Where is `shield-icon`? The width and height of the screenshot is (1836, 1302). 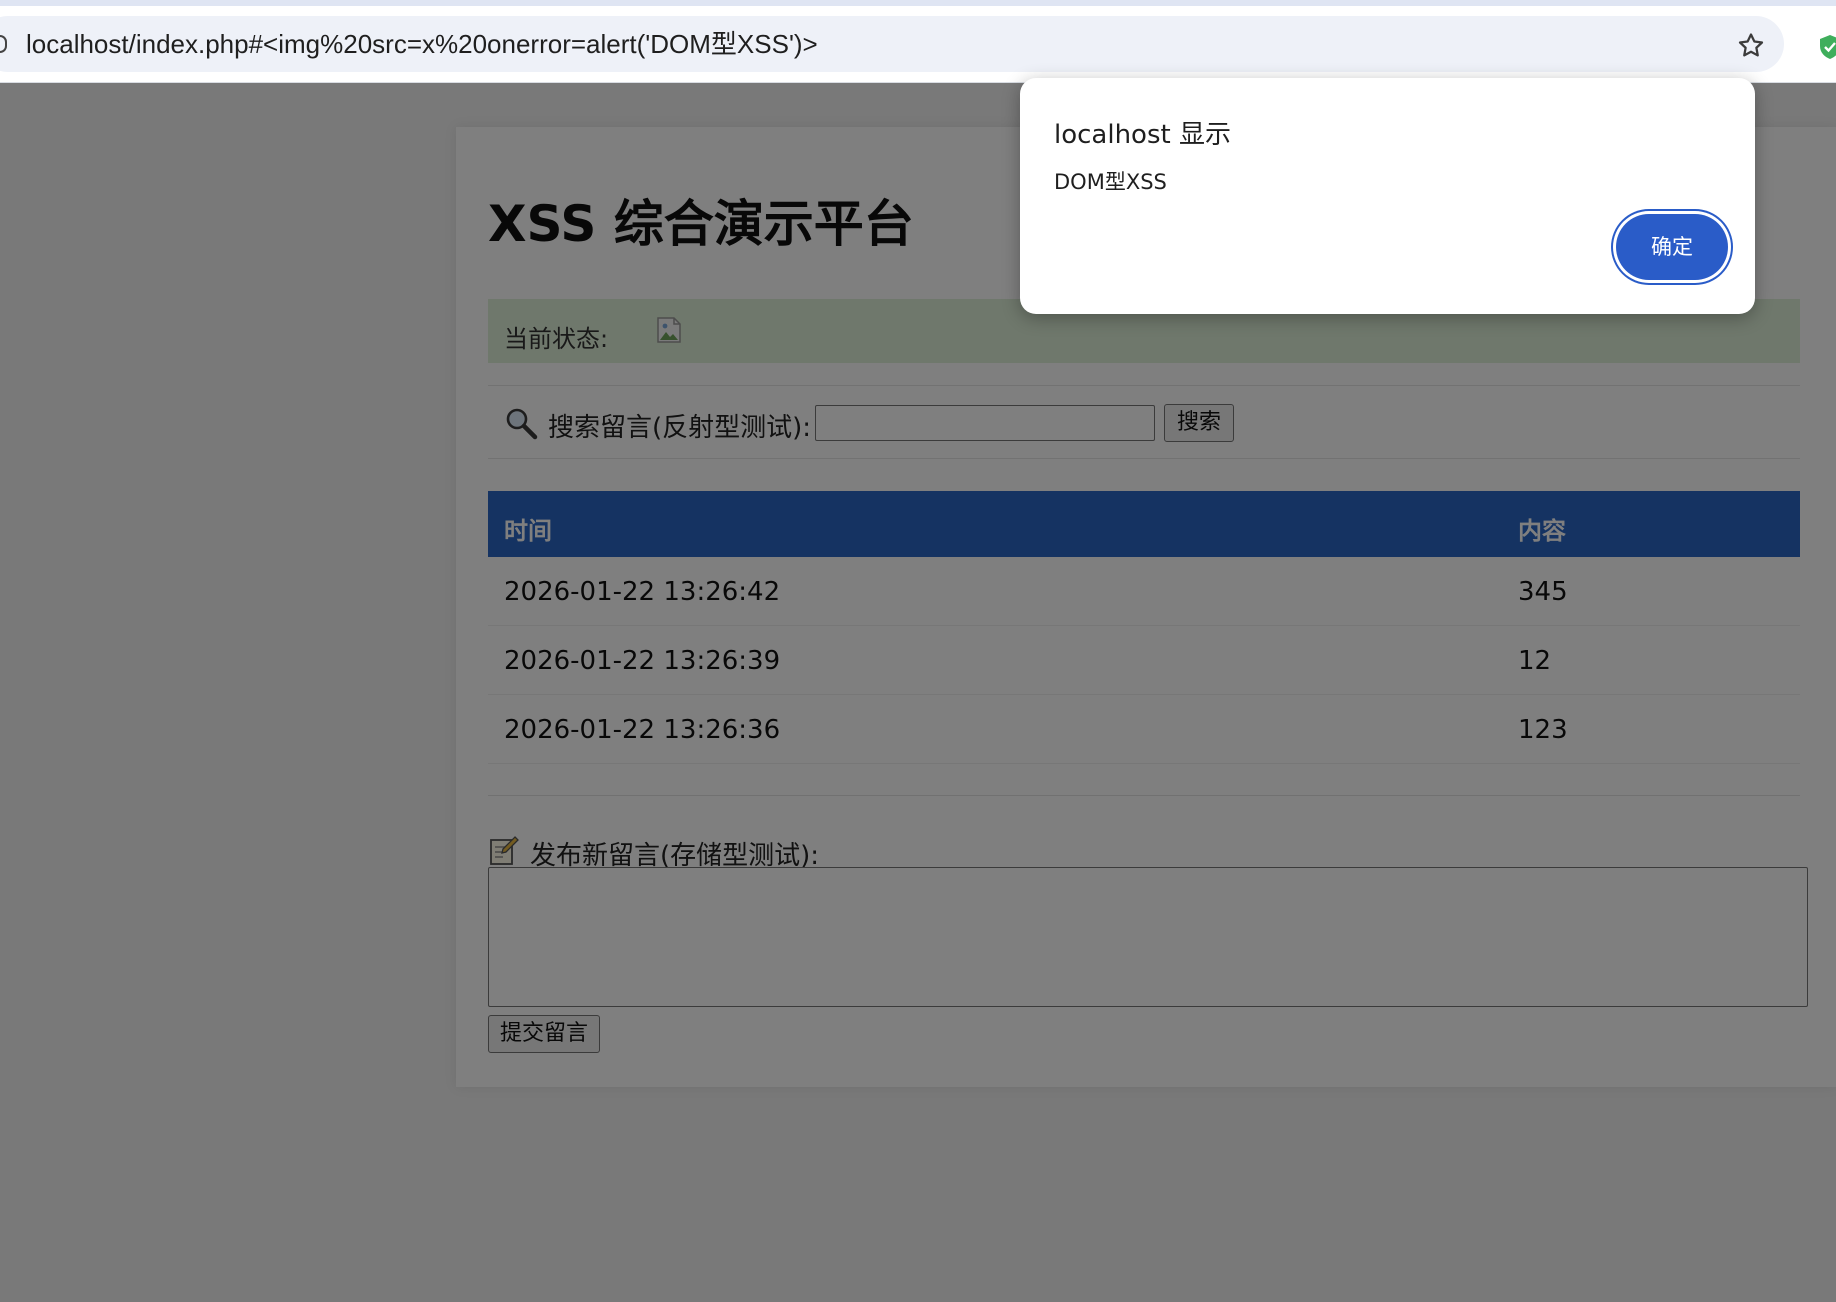
shield-icon is located at coordinates (1827, 47).